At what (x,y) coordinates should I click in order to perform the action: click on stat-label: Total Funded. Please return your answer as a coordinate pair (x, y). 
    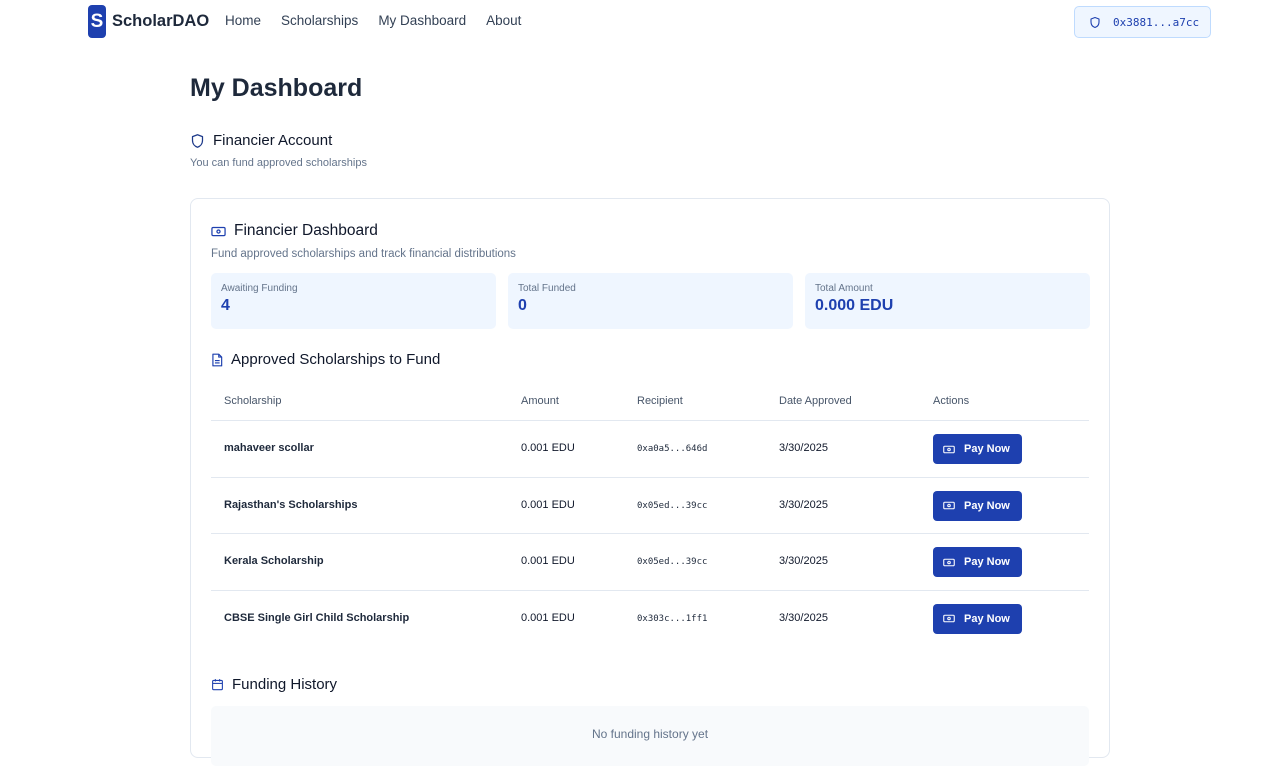
    Looking at the image, I should click on (547, 288).